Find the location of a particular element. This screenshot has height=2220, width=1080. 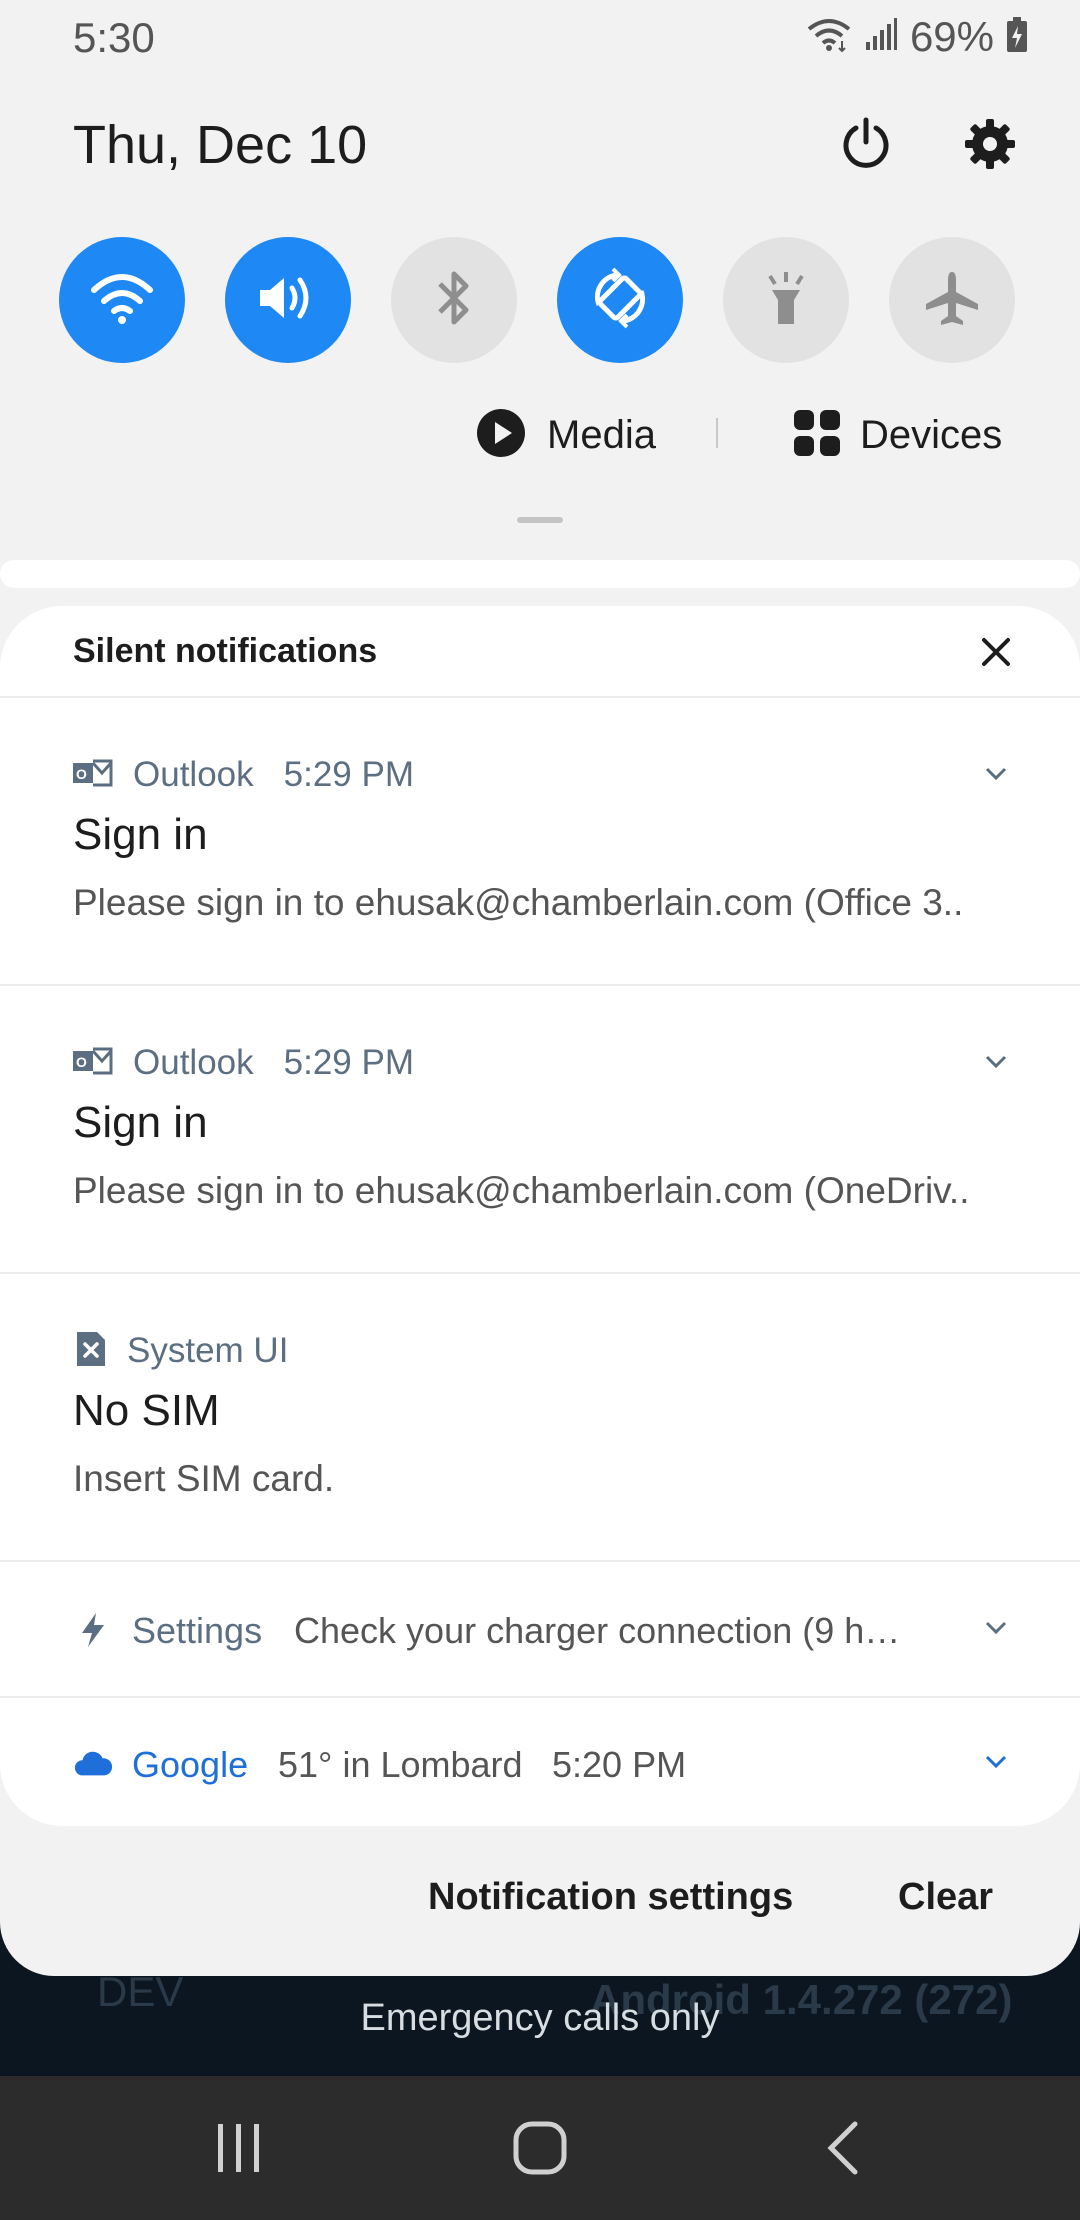

shade-drag-handle is located at coordinates (540, 520).